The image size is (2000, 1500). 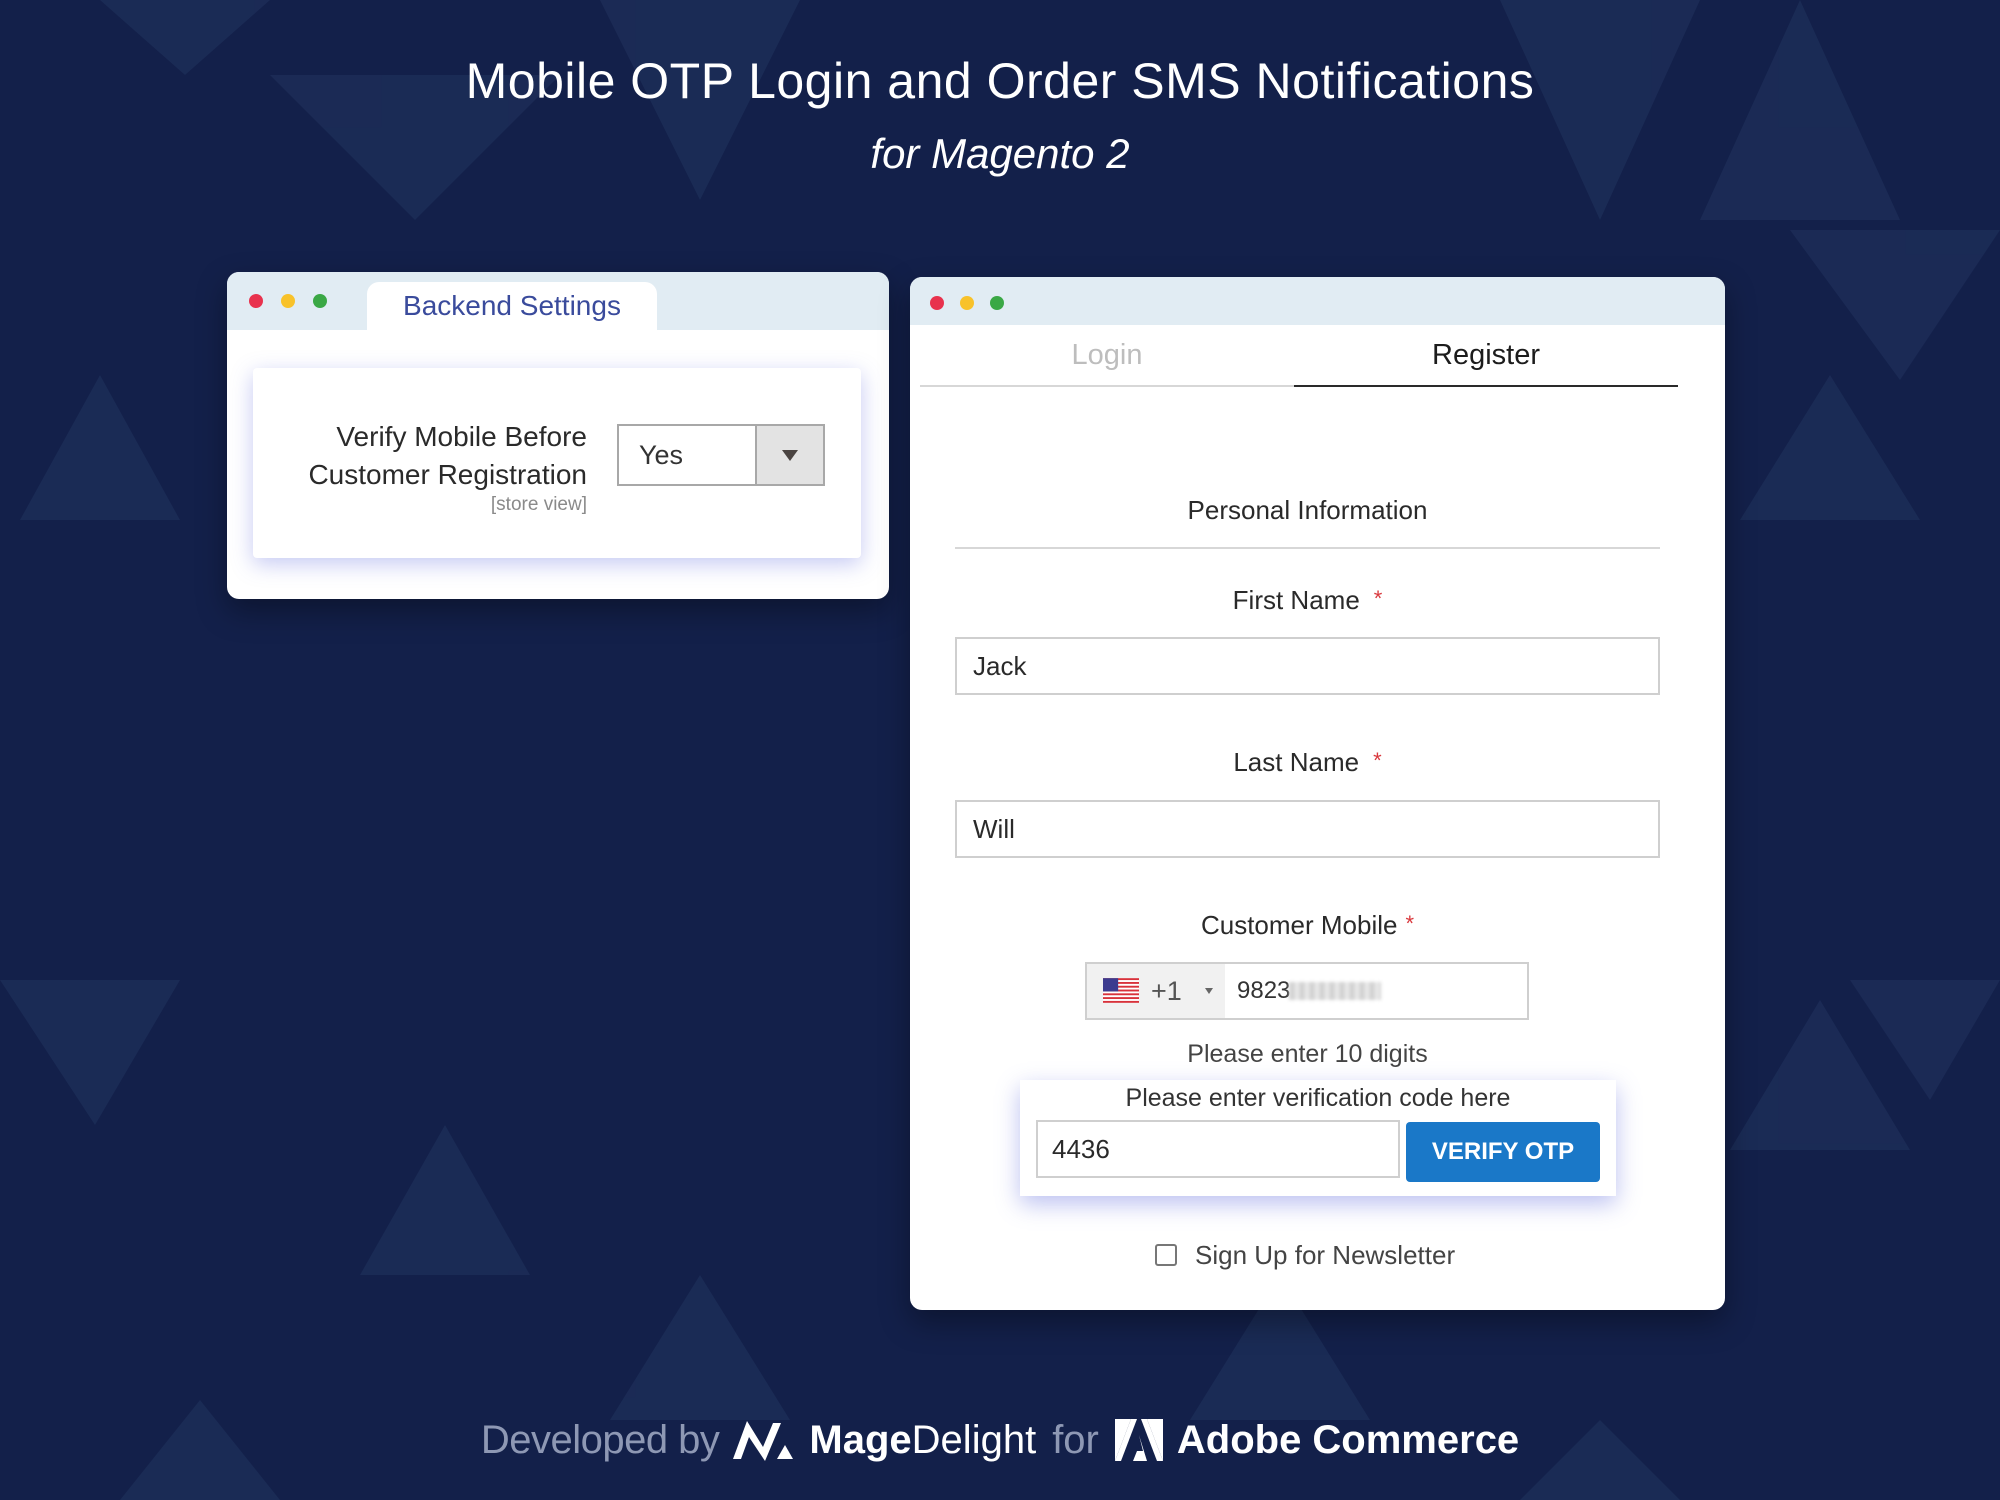 What do you see at coordinates (1486, 356) in the screenshot?
I see `tab-register: Register` at bounding box center [1486, 356].